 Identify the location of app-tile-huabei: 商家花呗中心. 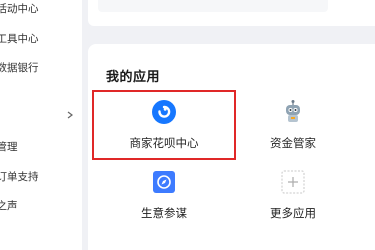
(164, 129).